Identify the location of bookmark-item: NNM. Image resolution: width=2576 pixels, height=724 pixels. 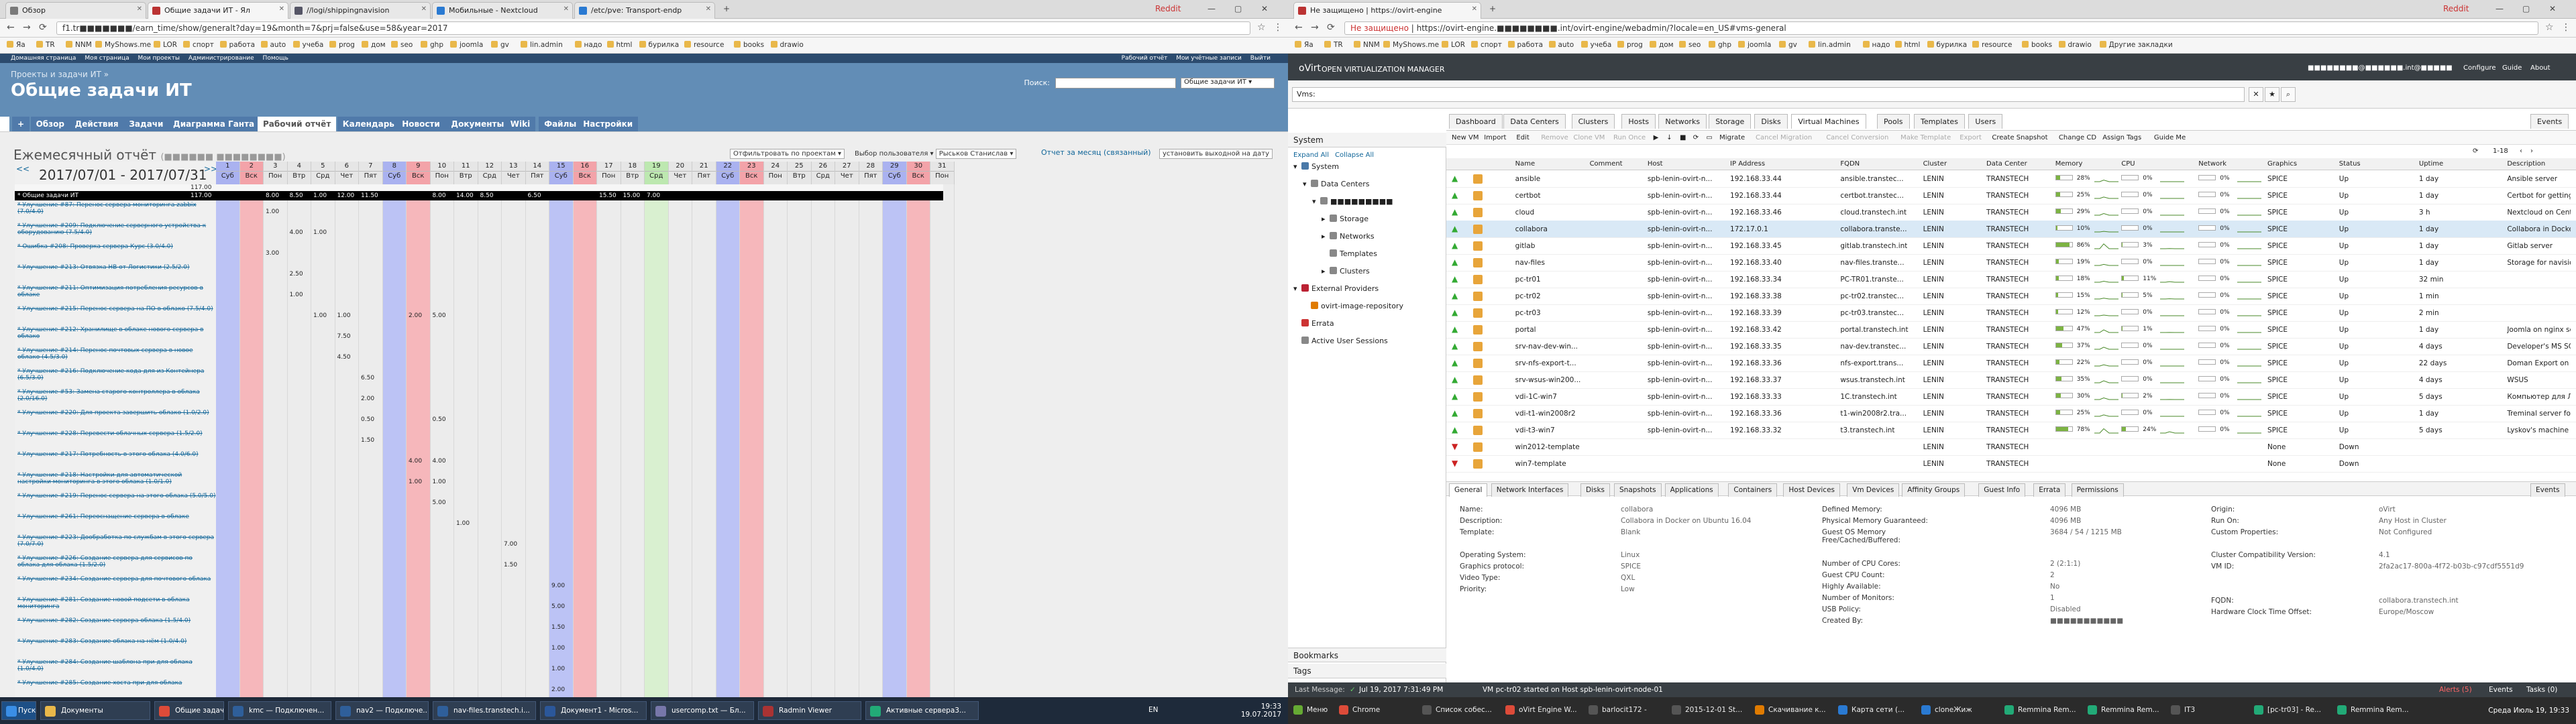
(1367, 45).